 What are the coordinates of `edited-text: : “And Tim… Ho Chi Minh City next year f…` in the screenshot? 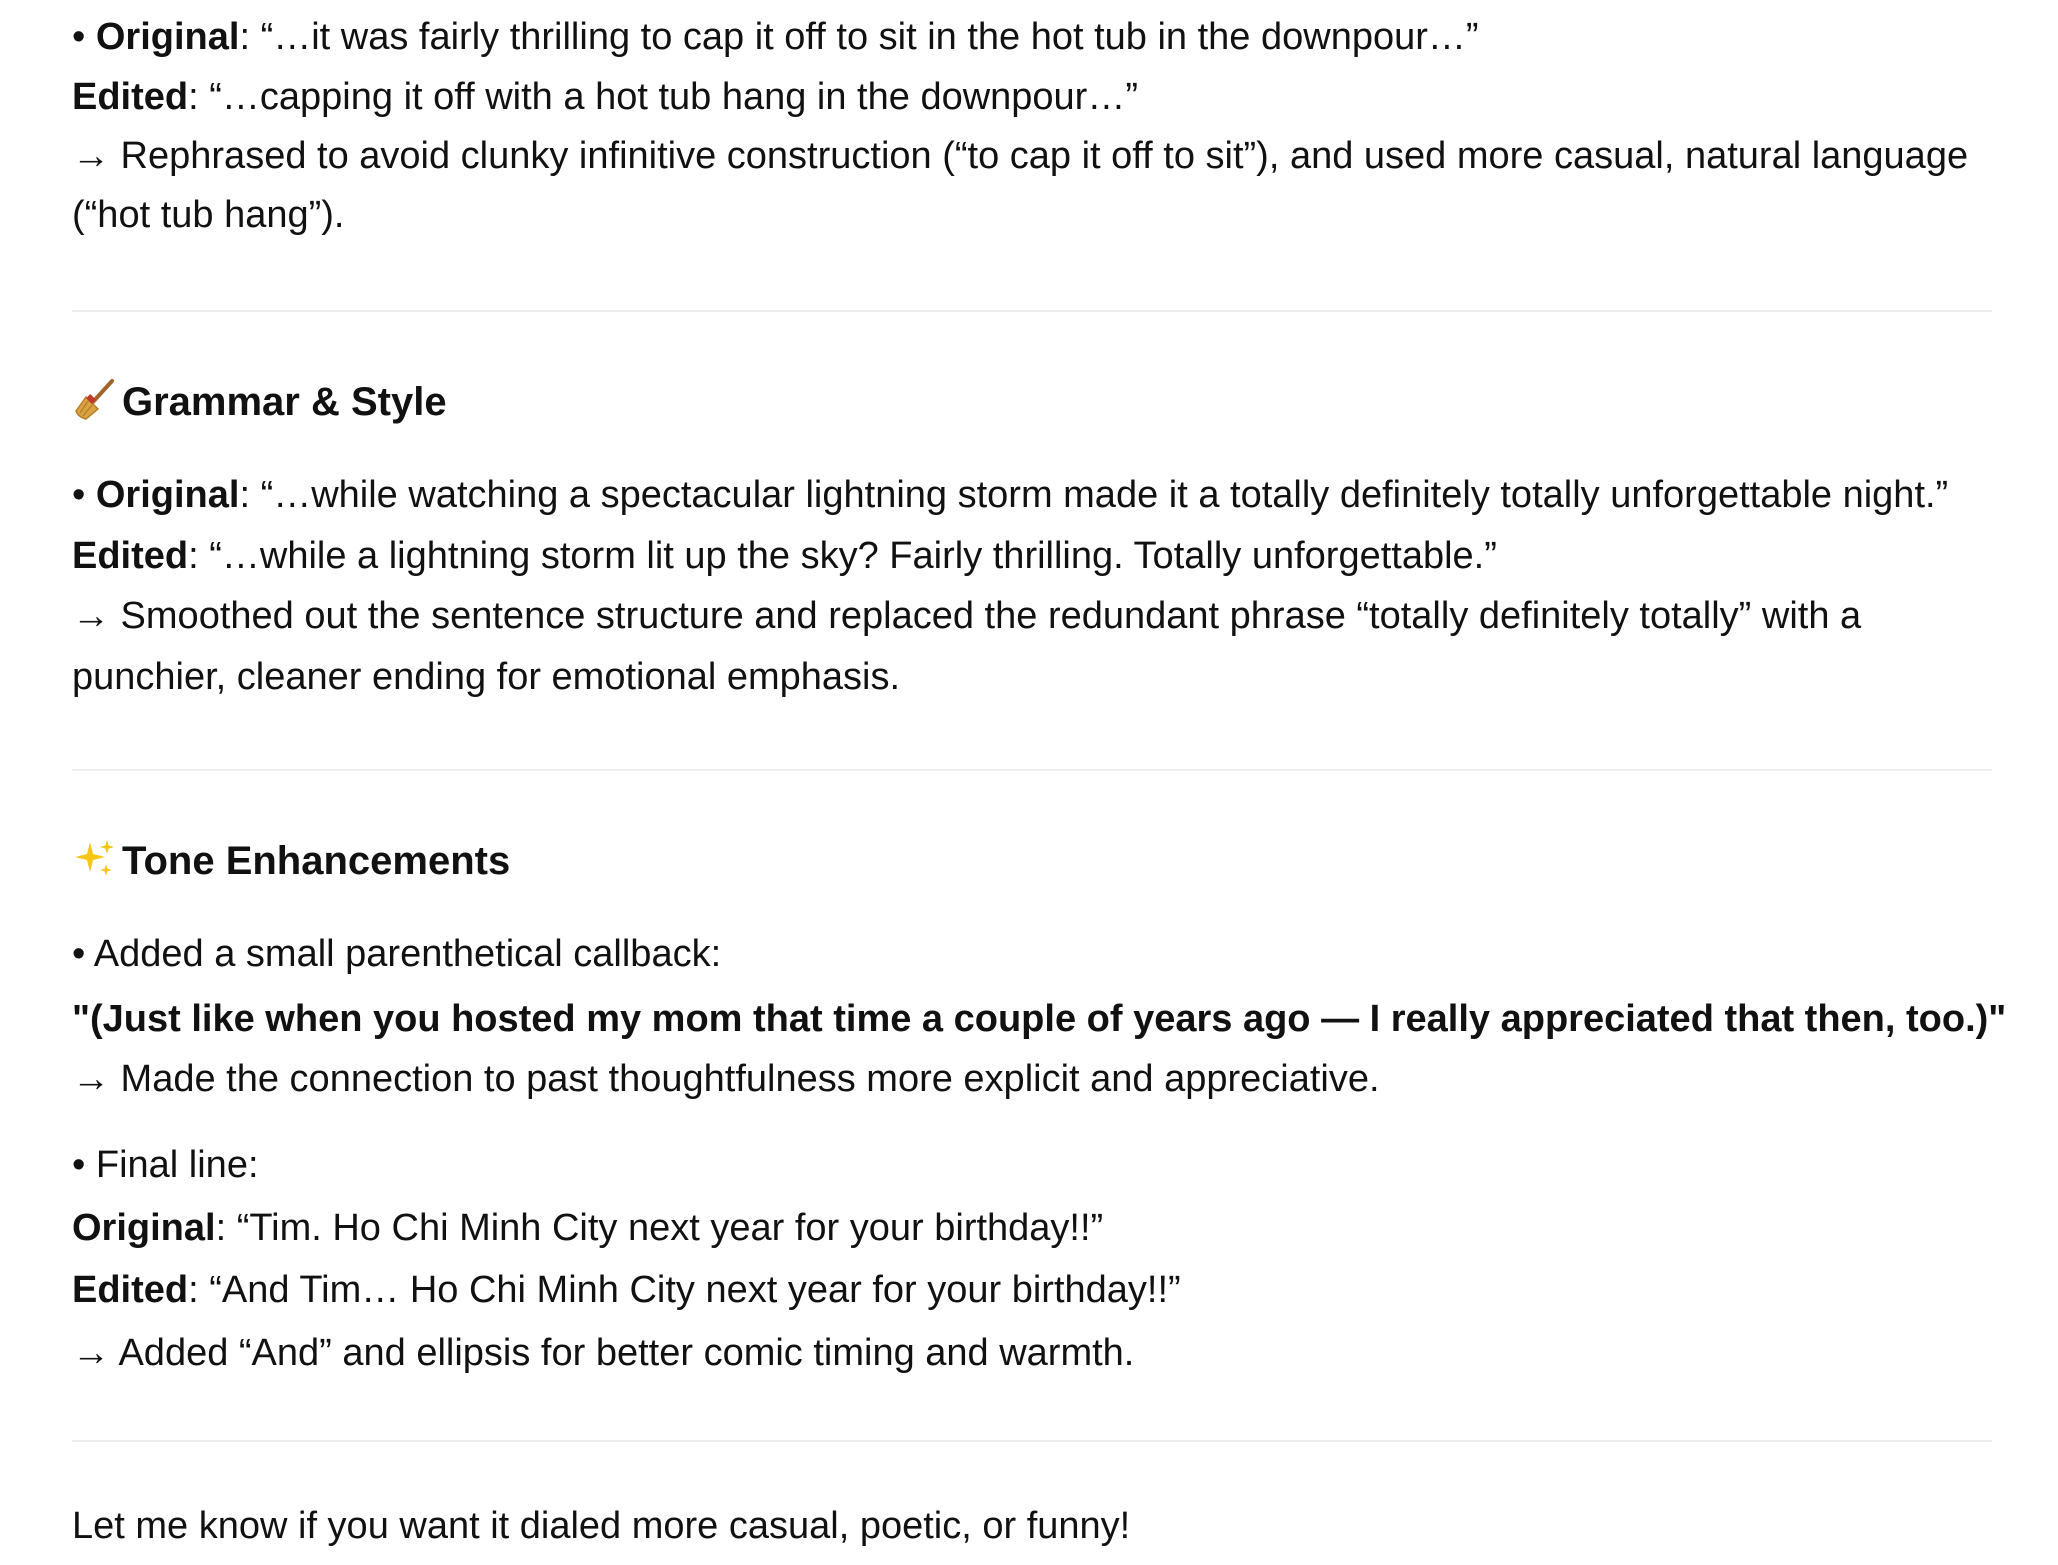 It's located at (684, 1290).